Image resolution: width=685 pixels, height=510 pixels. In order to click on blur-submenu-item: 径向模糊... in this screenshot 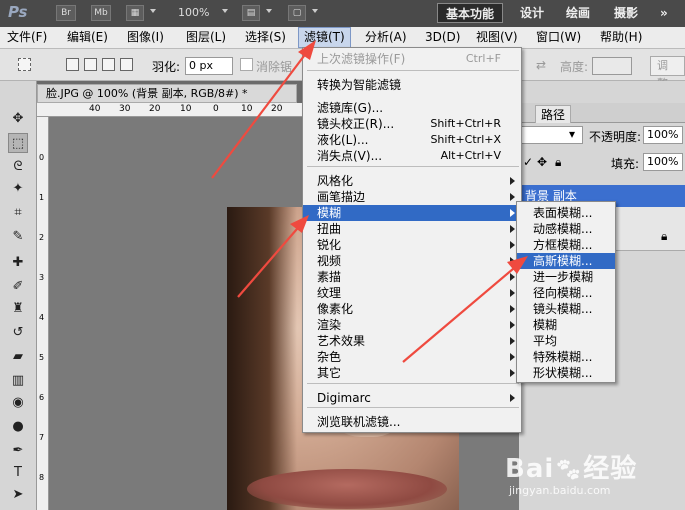, I will do `click(566, 293)`.